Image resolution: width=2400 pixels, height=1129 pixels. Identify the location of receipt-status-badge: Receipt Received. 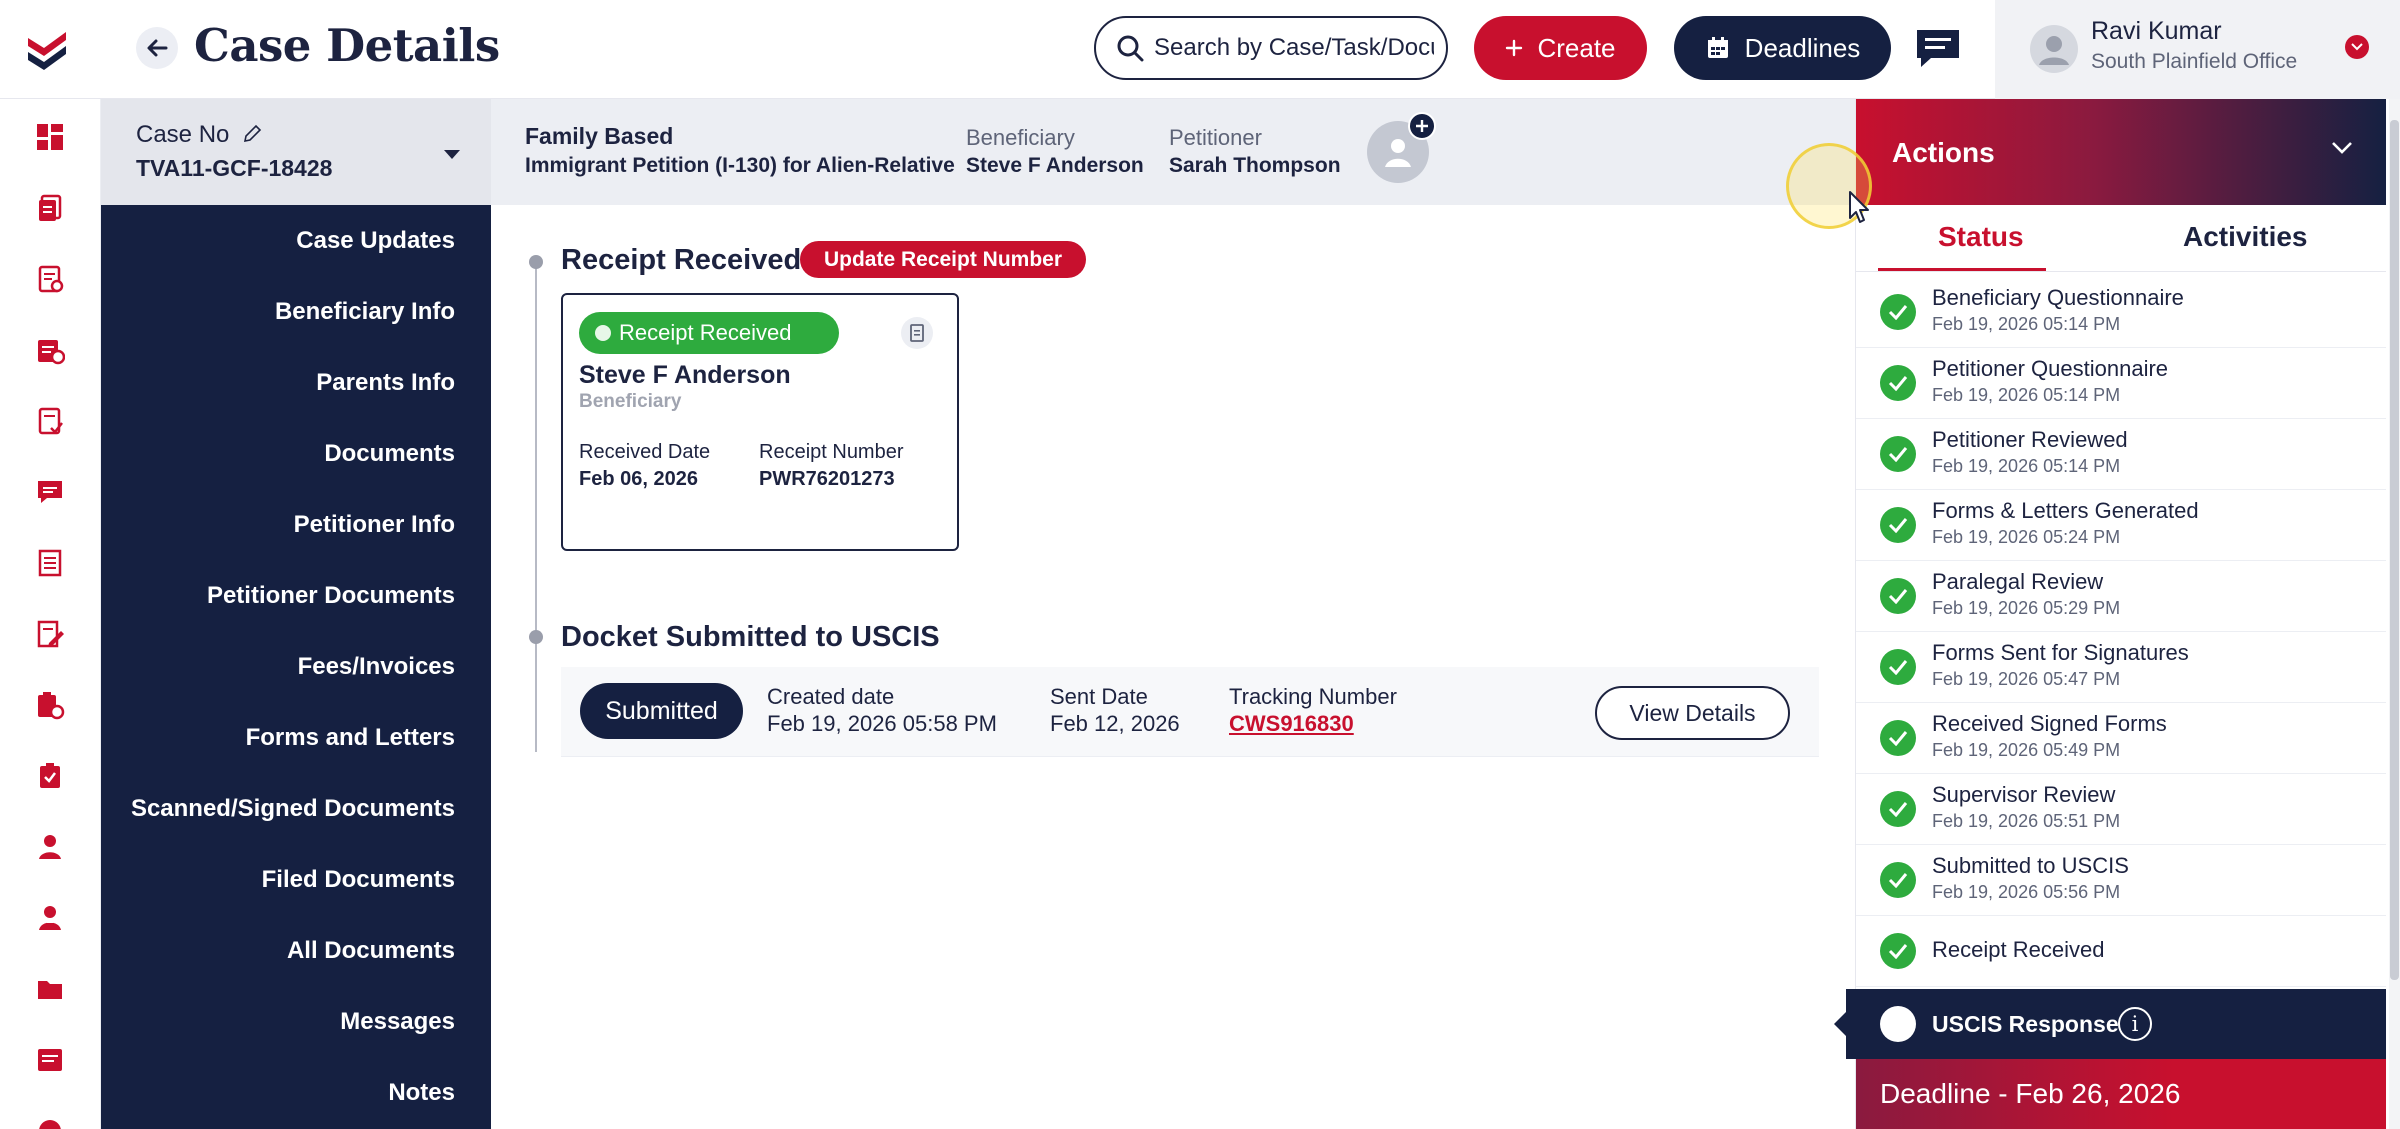
(709, 333).